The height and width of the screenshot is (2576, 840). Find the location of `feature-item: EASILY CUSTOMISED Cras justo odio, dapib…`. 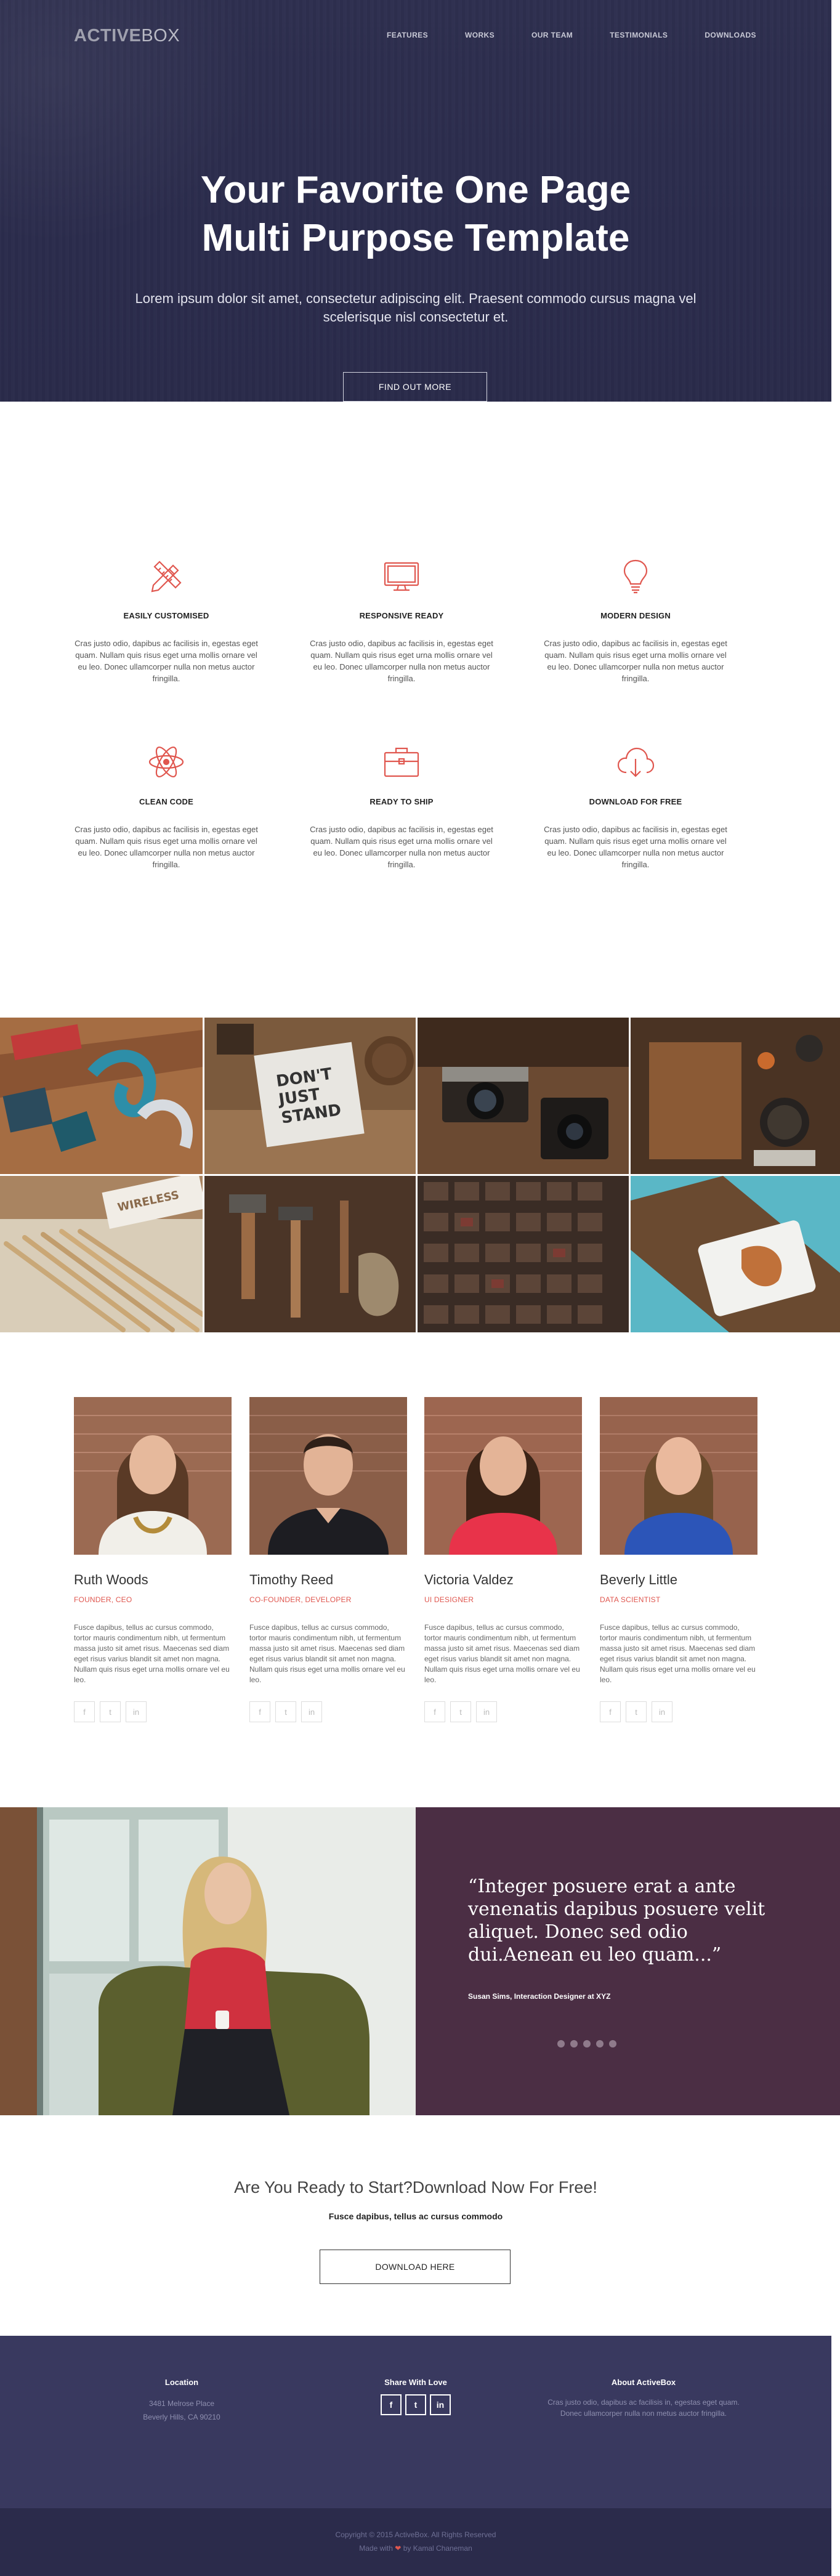

feature-item: EASILY CUSTOMISED Cras justo odio, dapib… is located at coordinates (166, 619).